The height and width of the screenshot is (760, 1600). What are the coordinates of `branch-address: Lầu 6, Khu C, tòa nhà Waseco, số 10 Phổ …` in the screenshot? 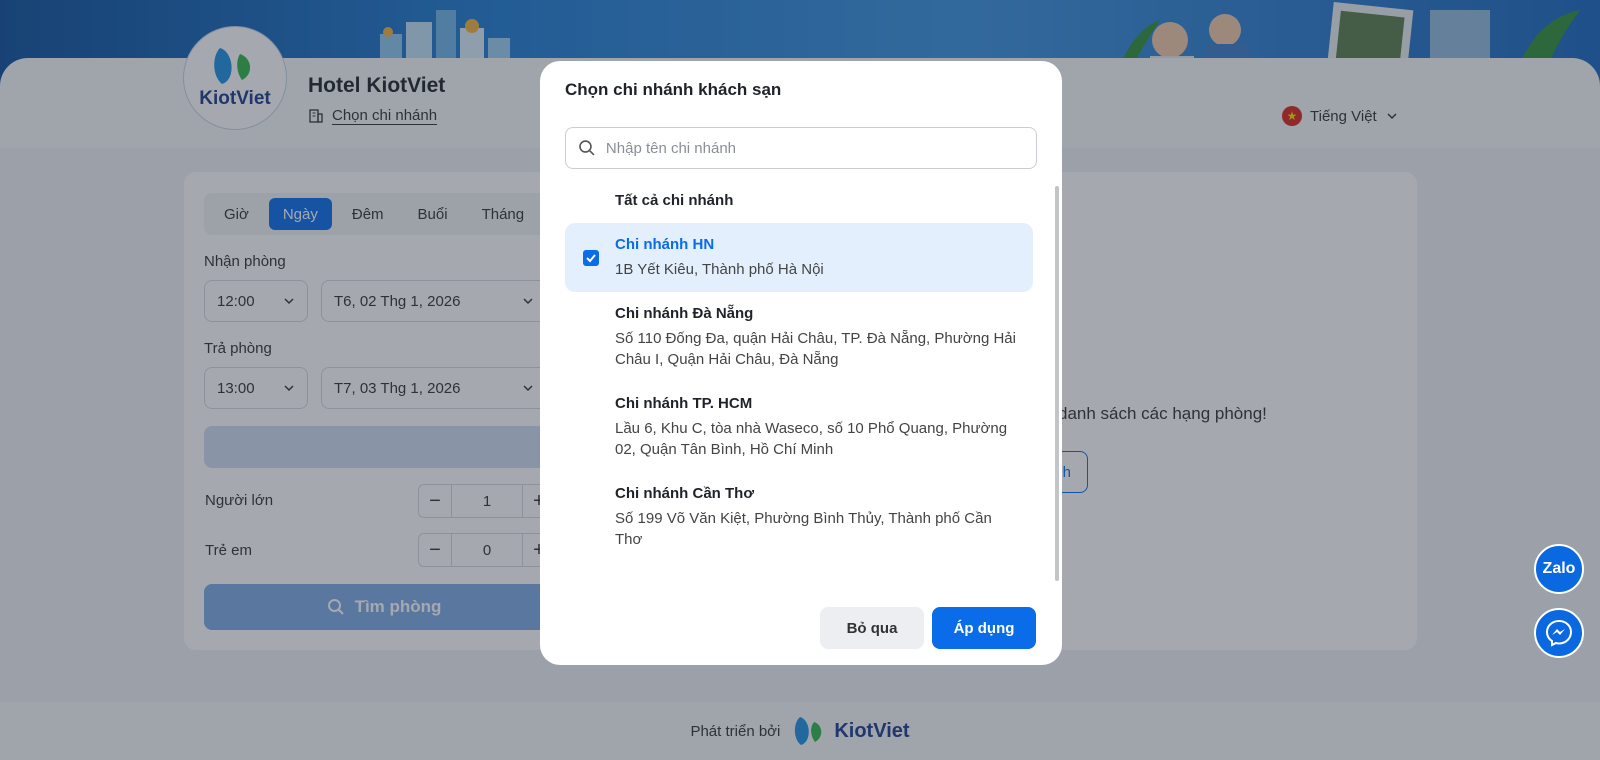 It's located at (811, 439).